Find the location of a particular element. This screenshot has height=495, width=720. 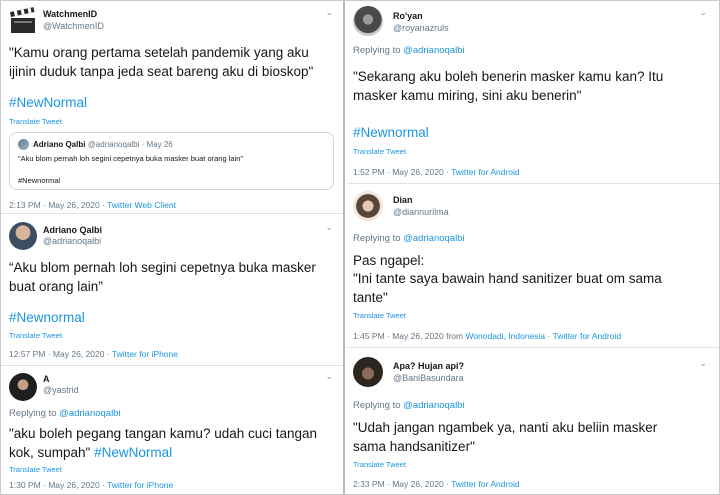

author-name: Ro'yan is located at coordinates (408, 16).